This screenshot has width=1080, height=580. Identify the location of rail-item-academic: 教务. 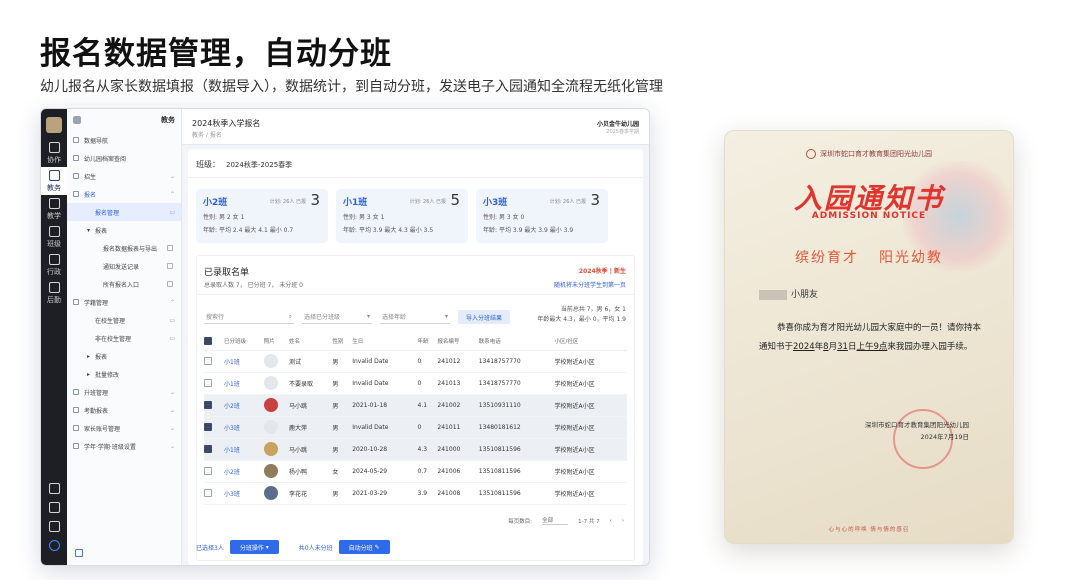
(54, 181).